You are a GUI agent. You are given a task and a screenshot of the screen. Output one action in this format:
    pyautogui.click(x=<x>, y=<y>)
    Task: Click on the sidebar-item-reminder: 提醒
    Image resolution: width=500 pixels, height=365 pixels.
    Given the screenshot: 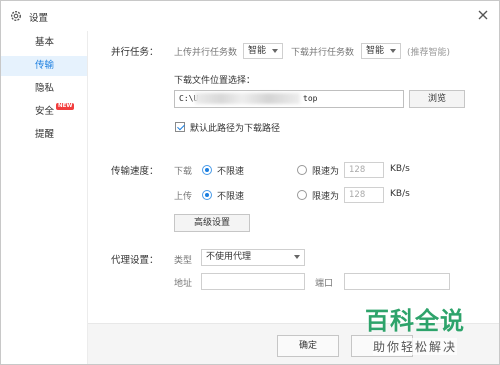 What is the action you would take?
    pyautogui.click(x=44, y=135)
    